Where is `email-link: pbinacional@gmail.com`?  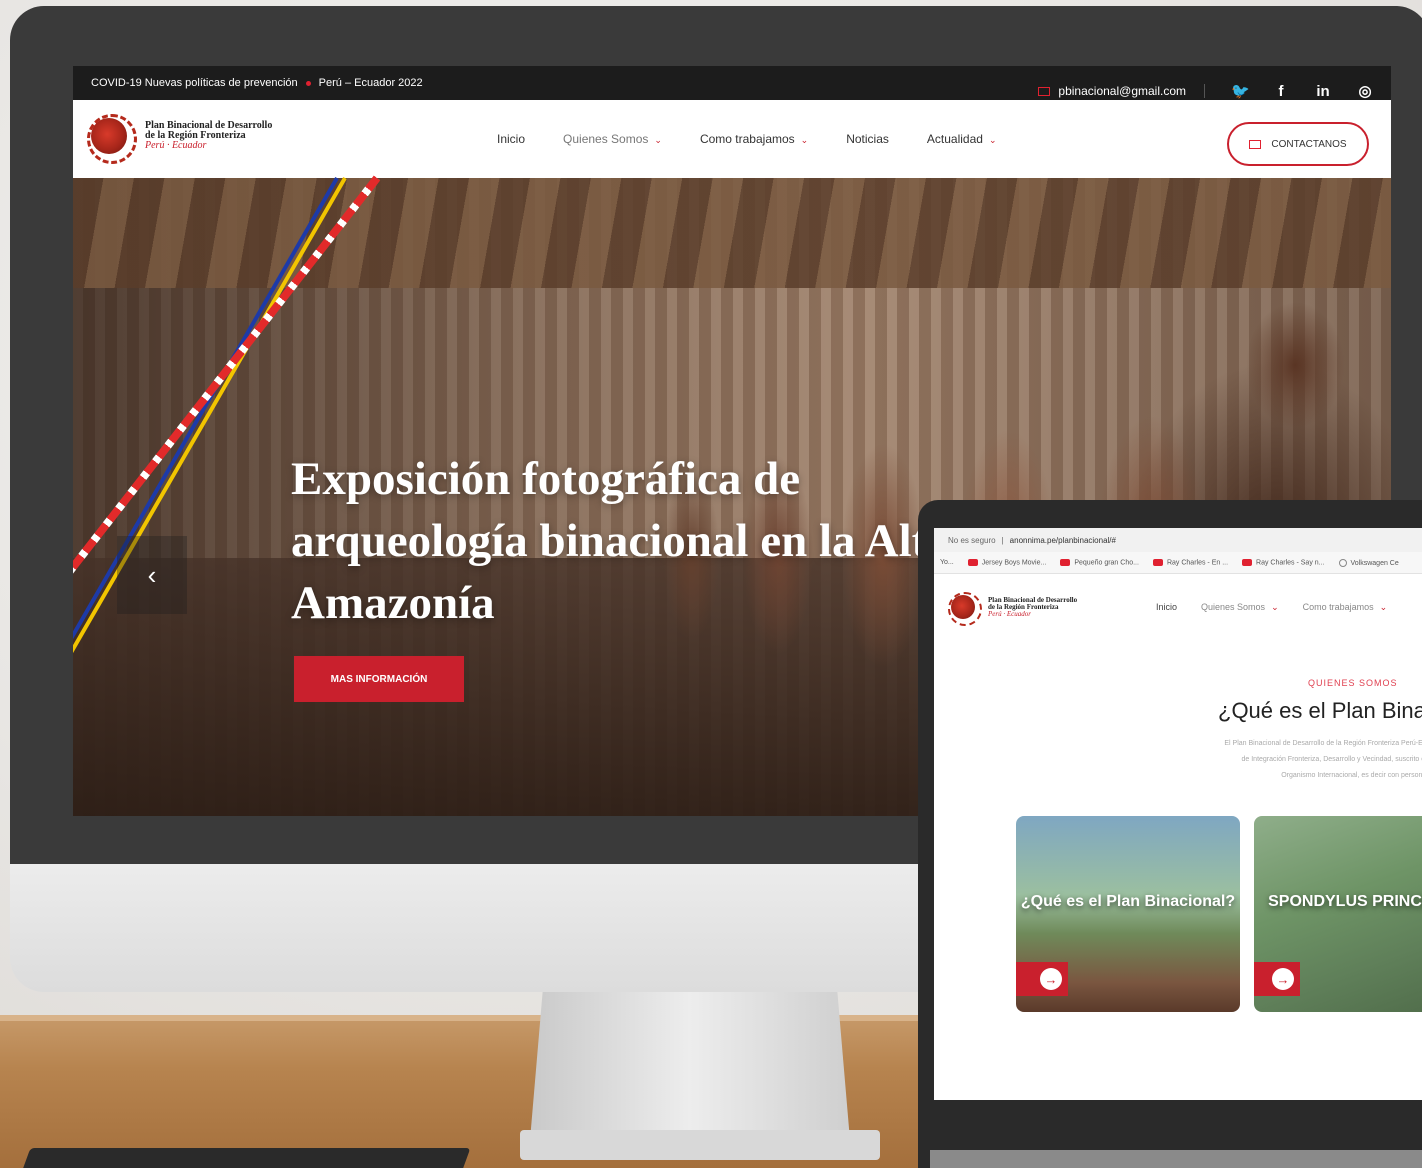 email-link: pbinacional@gmail.com is located at coordinates (1121, 91).